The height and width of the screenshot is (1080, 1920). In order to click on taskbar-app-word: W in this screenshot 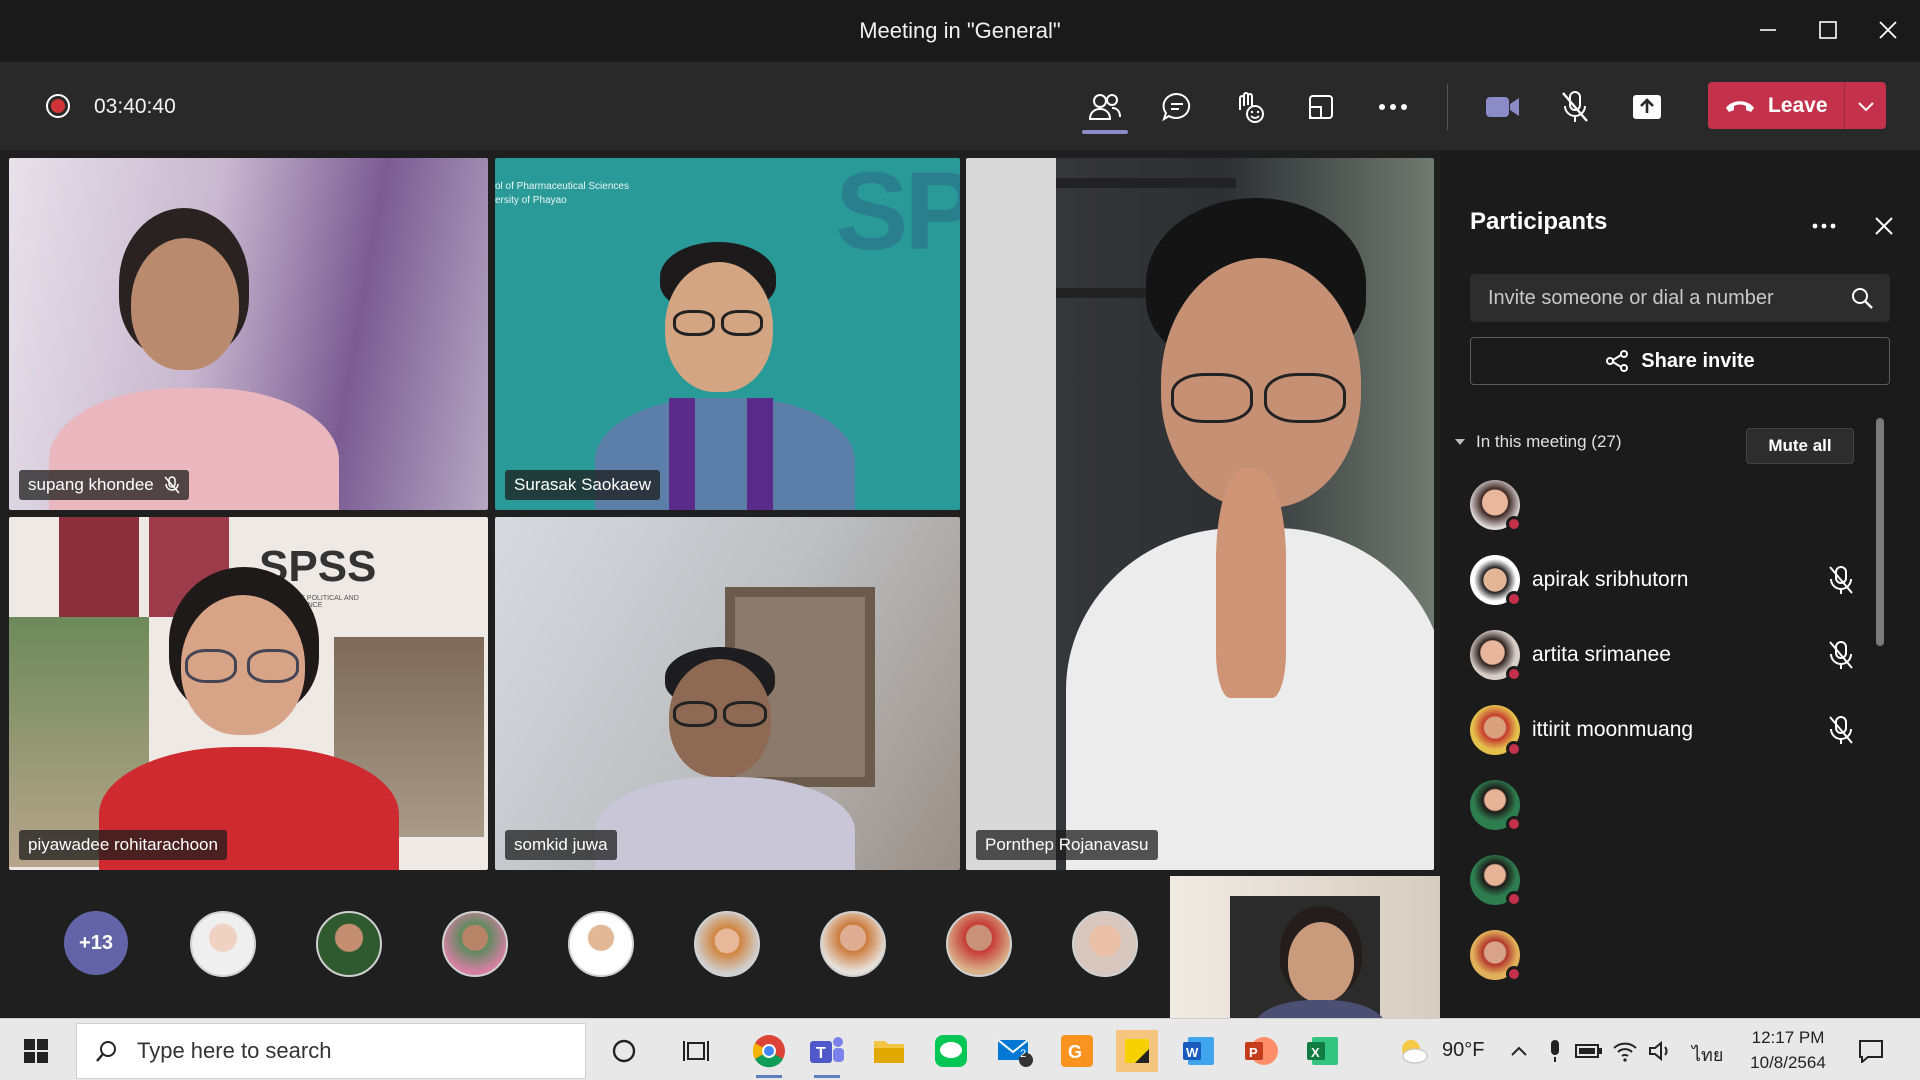, I will do `click(1199, 1051)`.